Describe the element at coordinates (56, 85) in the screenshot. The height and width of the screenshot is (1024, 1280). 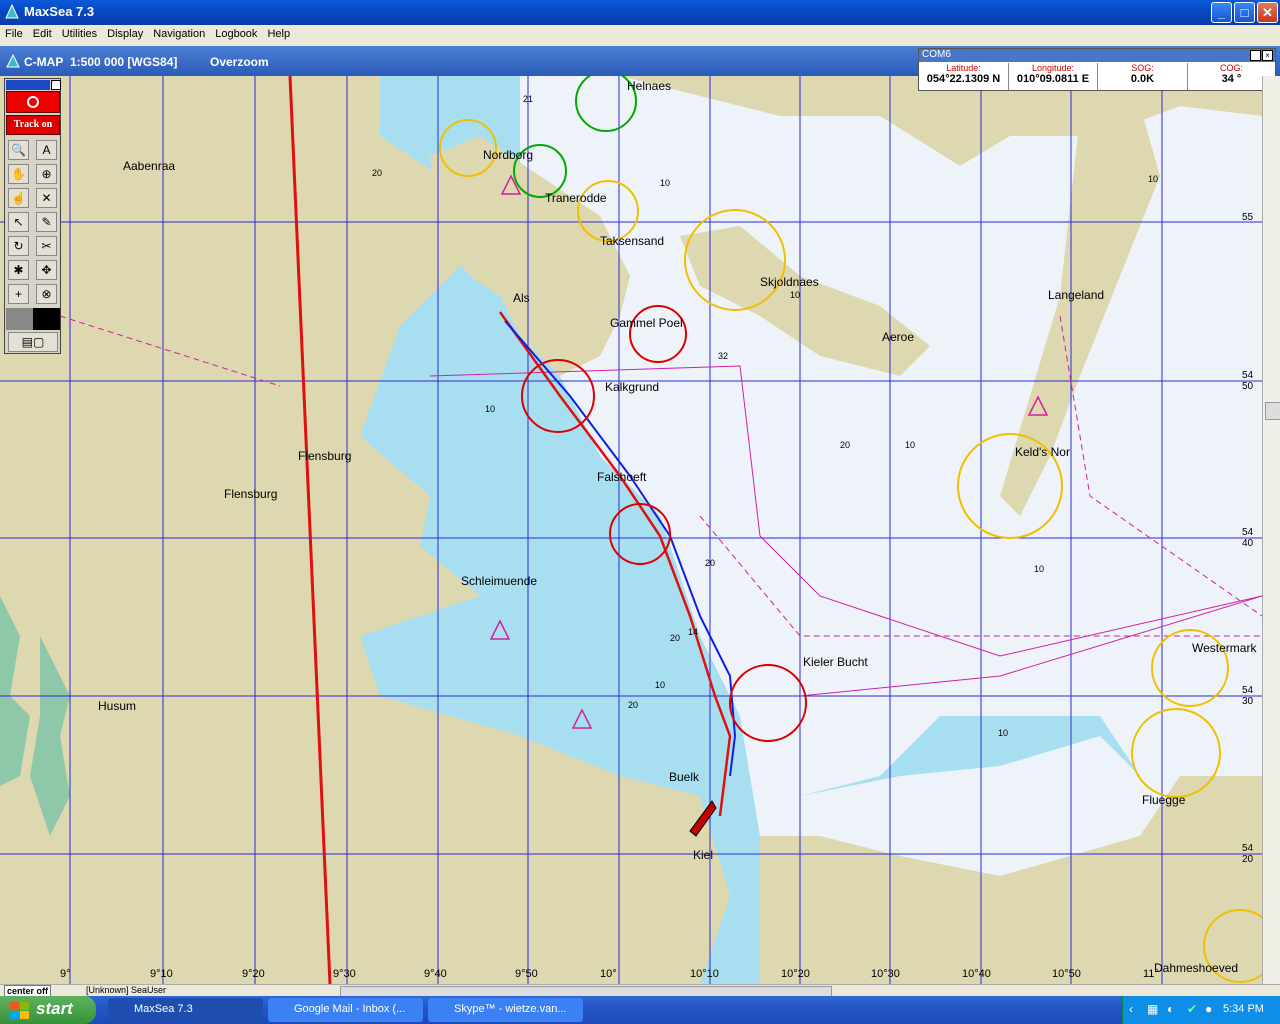
I see `palette-restore-icon` at that location.